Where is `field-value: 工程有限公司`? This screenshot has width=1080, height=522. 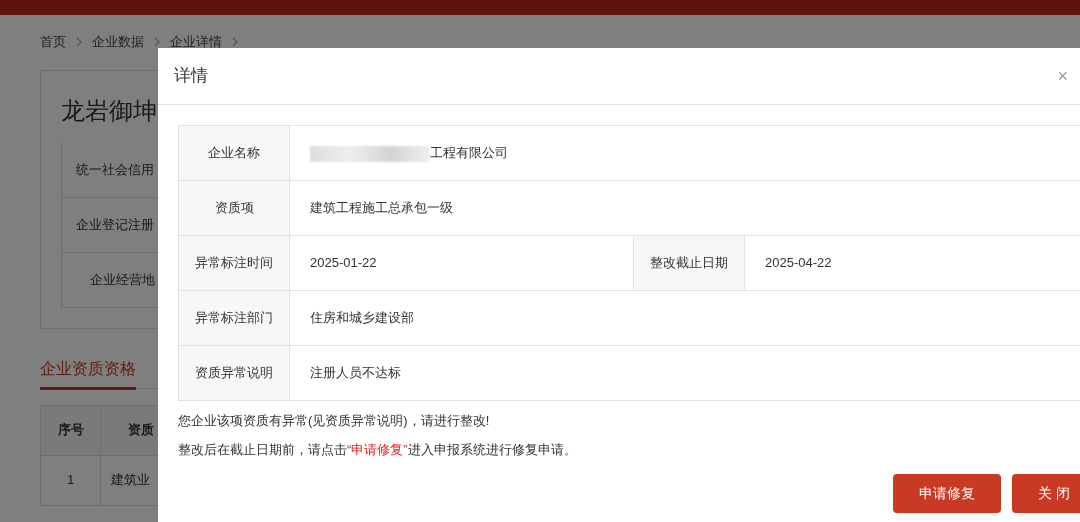
field-value: 工程有限公司 is located at coordinates (469, 153).